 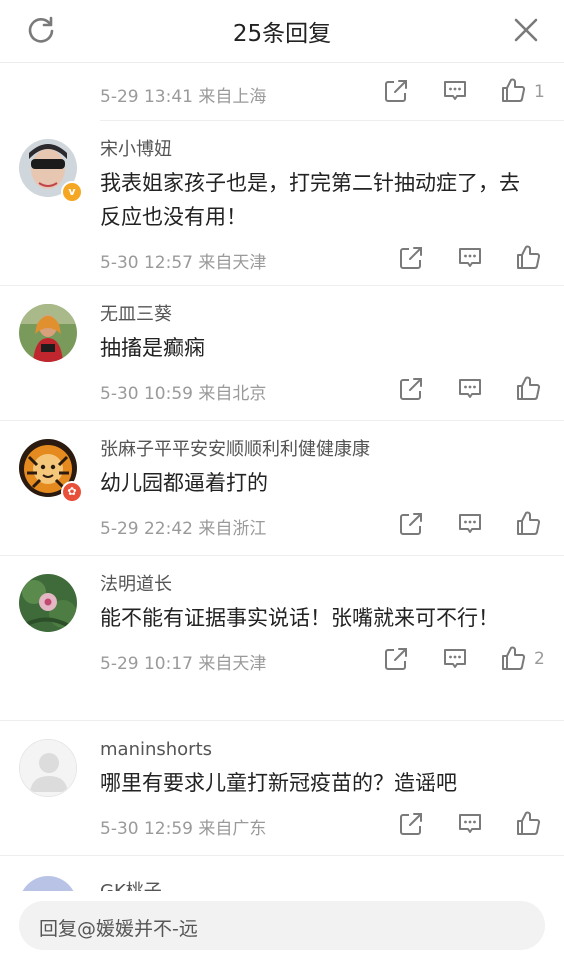 I want to click on close-icon, so click(x=526, y=30).